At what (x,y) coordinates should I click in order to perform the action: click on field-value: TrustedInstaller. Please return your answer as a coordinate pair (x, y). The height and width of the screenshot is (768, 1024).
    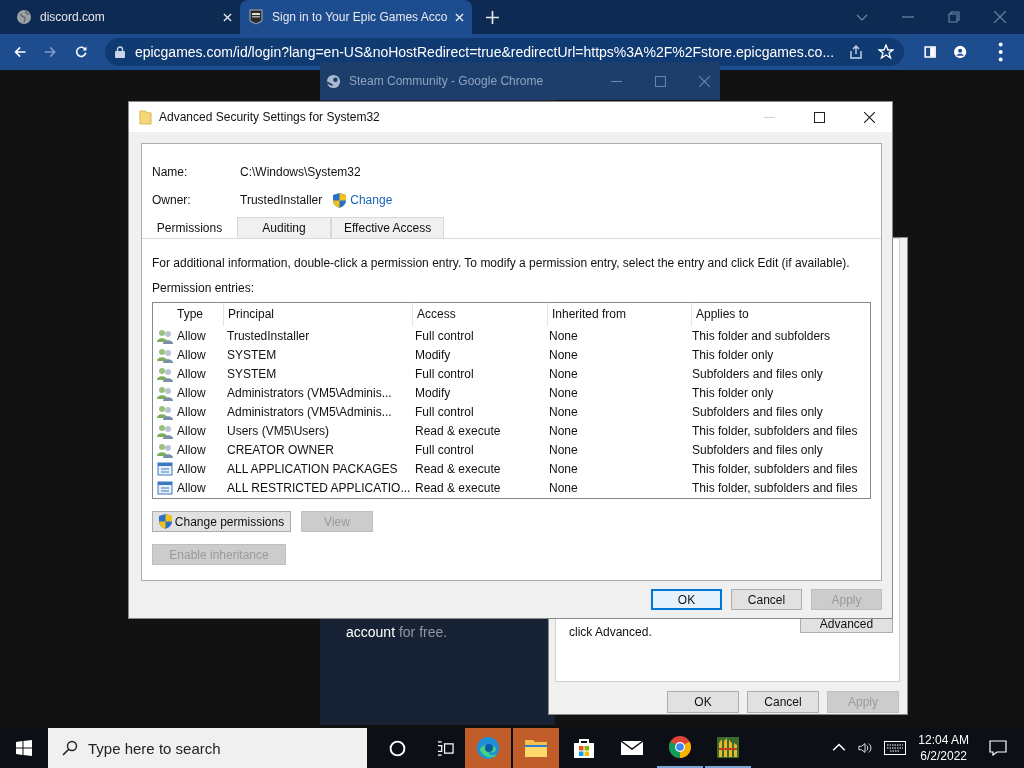
    Looking at the image, I should click on (281, 200).